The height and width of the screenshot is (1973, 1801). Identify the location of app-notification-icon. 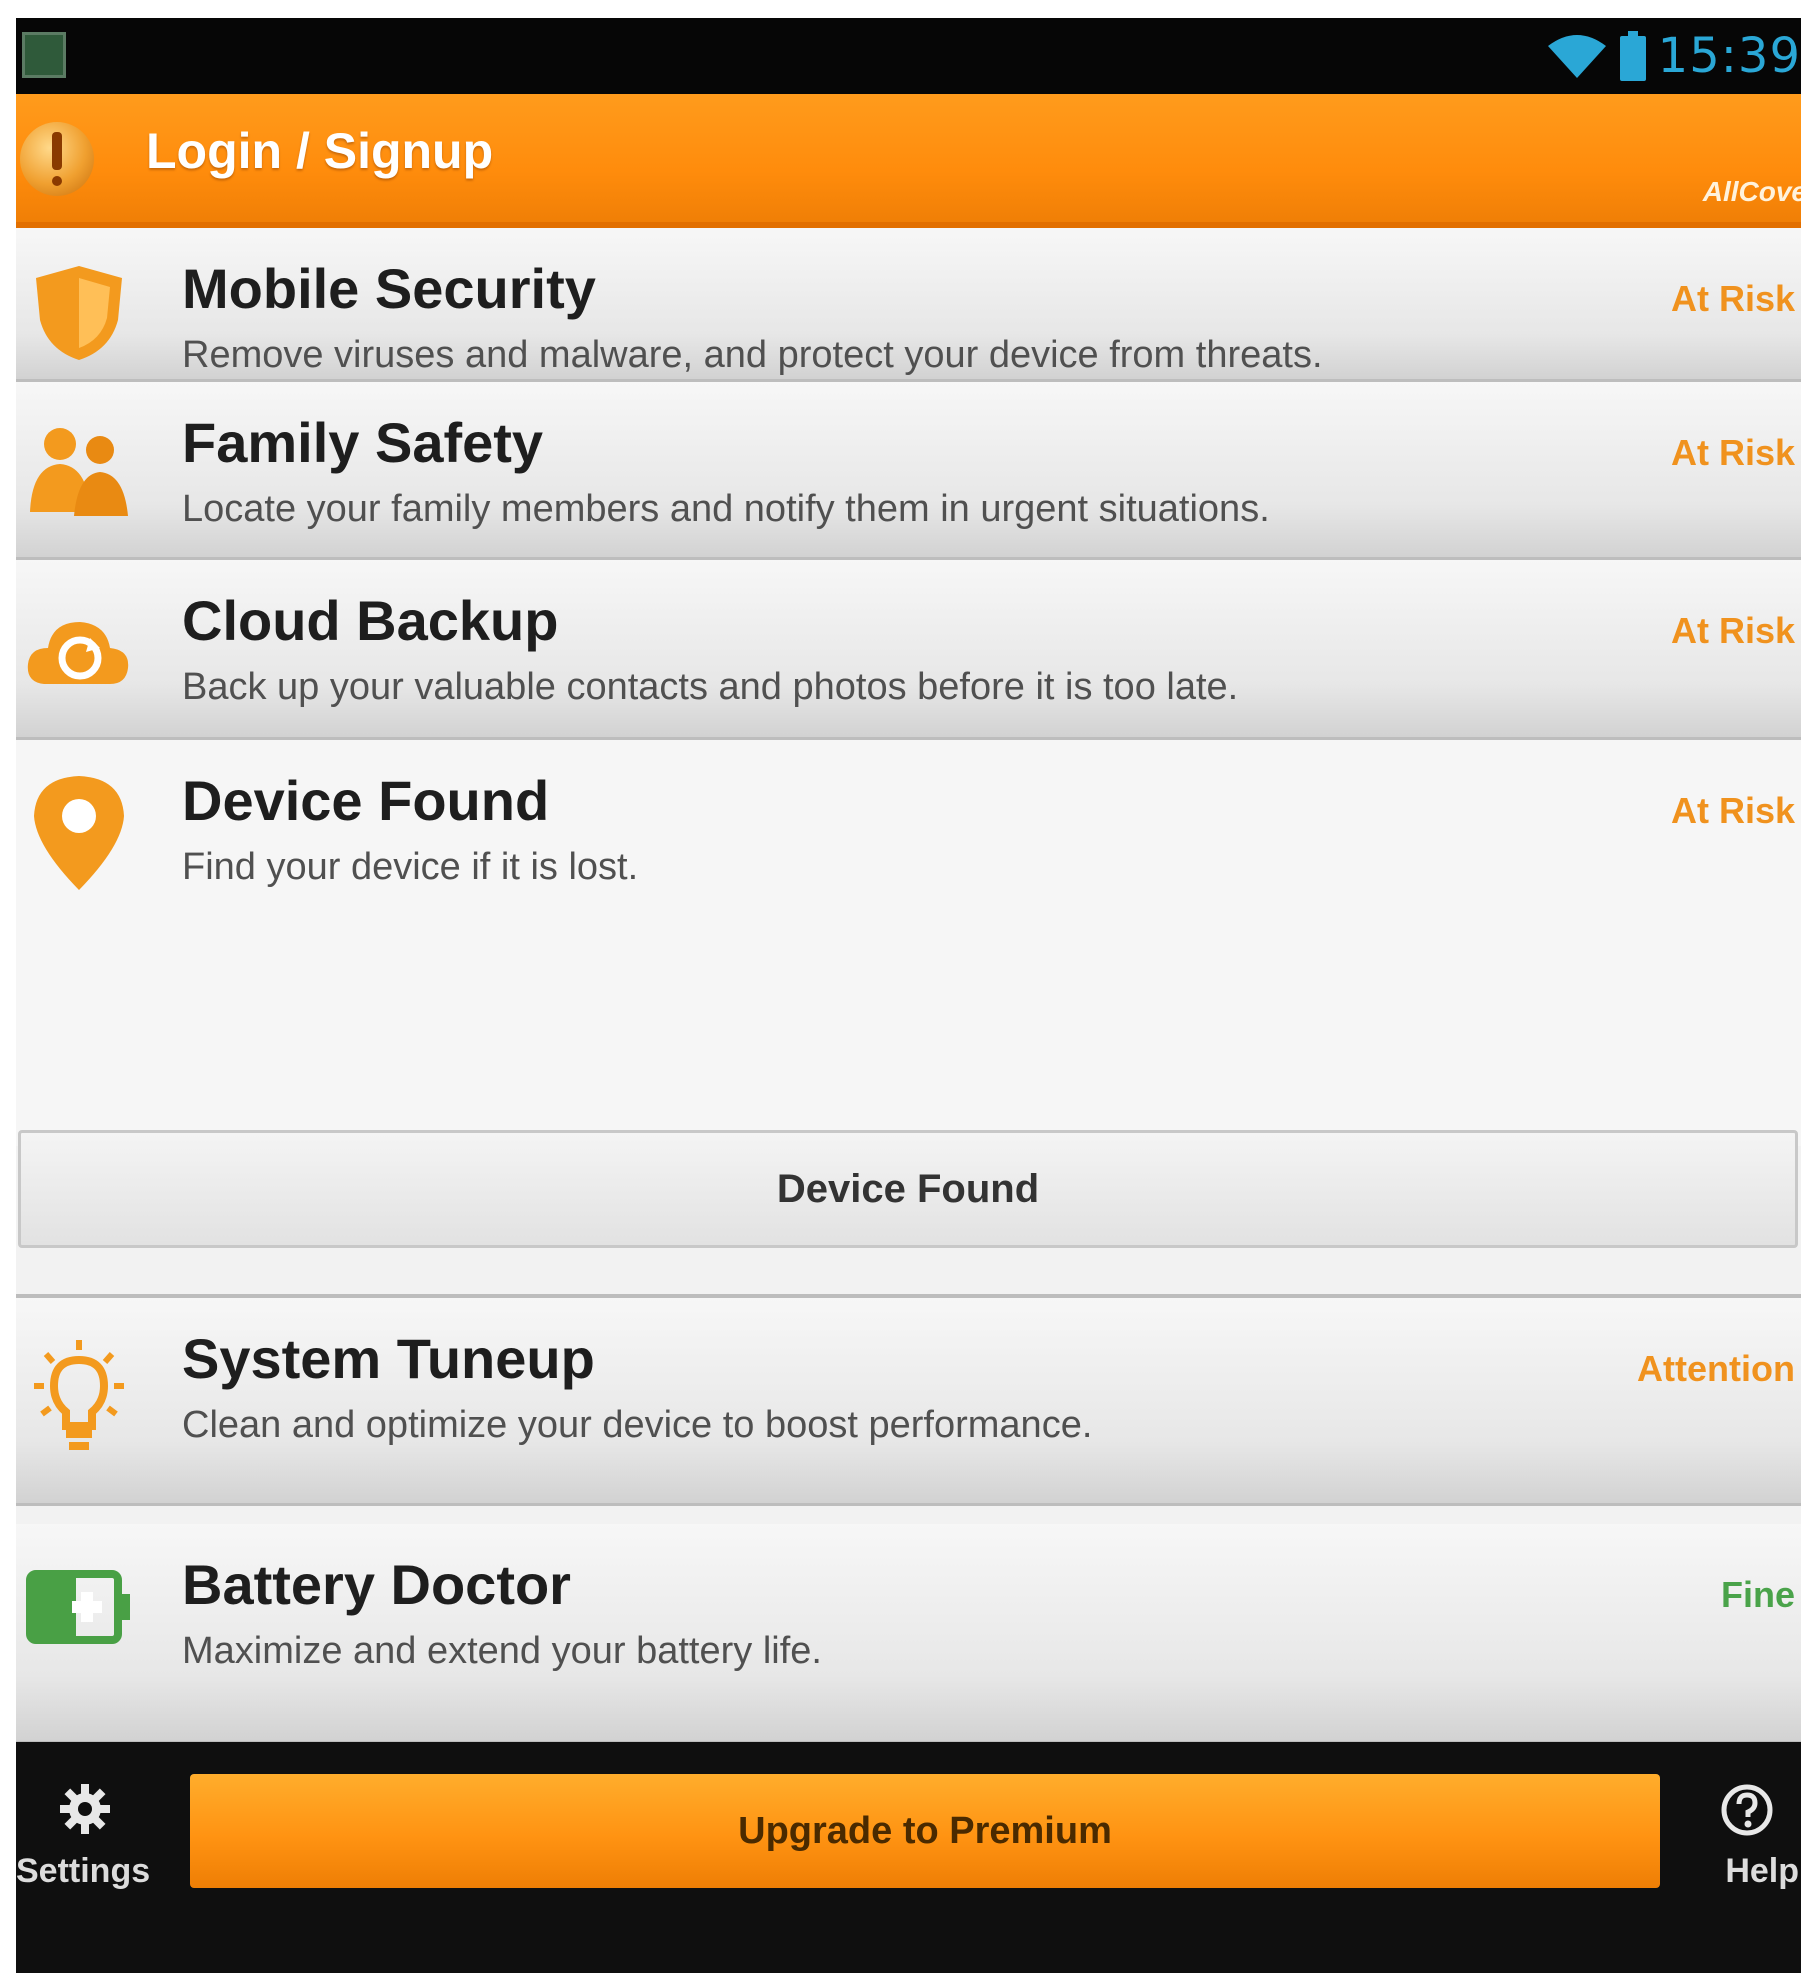
(44, 55).